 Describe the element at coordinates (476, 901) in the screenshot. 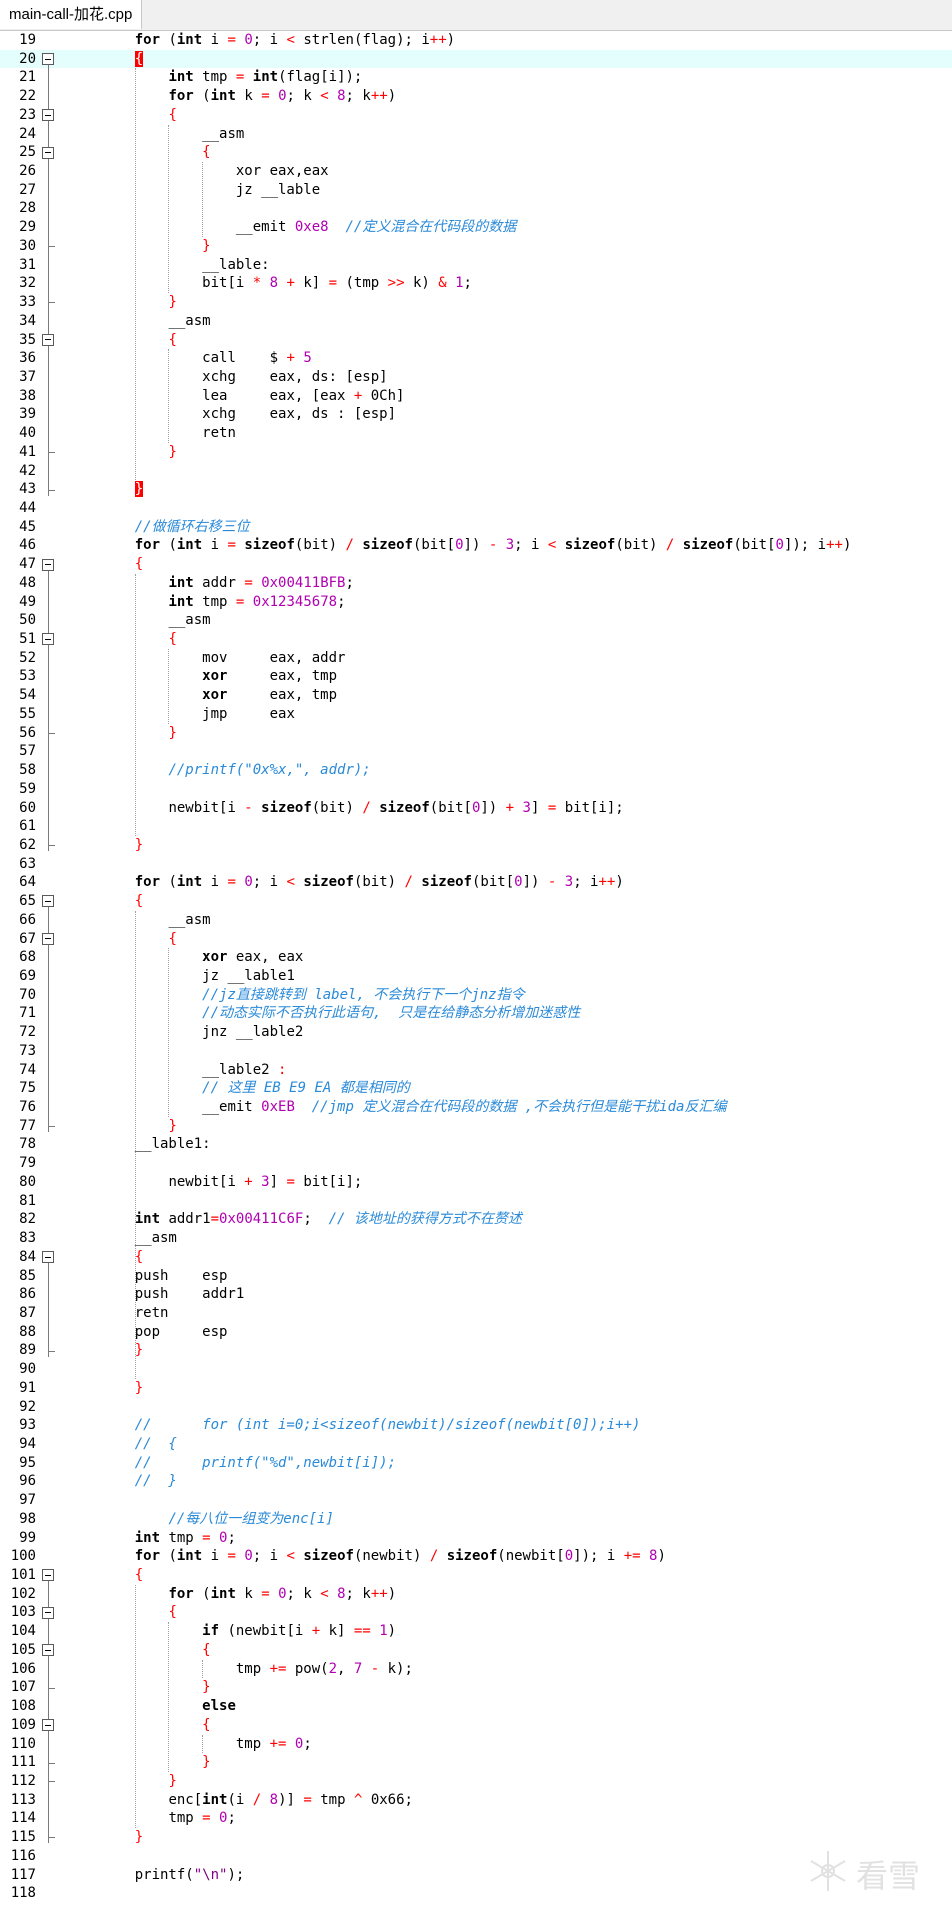

I see `code-line: 65 {` at that location.